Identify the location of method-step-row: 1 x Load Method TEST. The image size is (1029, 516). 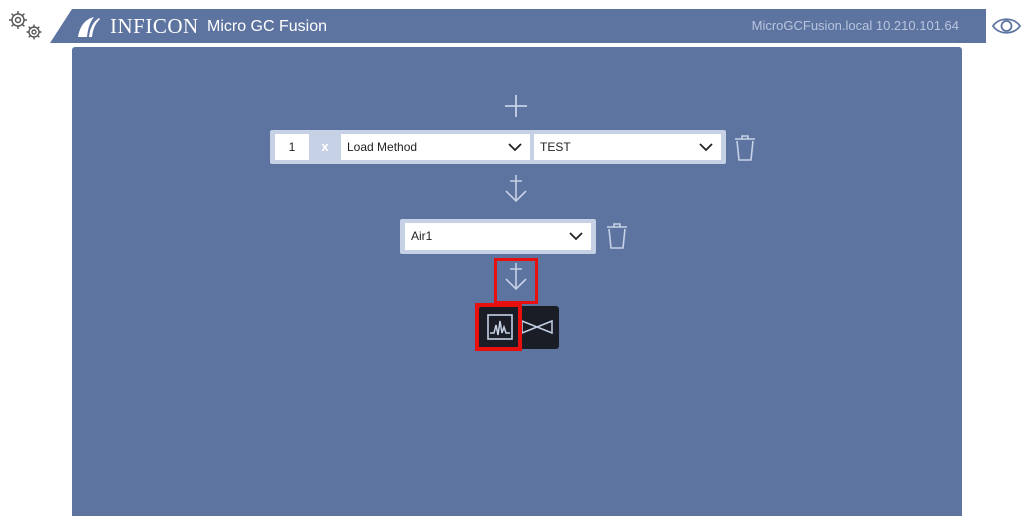
(498, 147).